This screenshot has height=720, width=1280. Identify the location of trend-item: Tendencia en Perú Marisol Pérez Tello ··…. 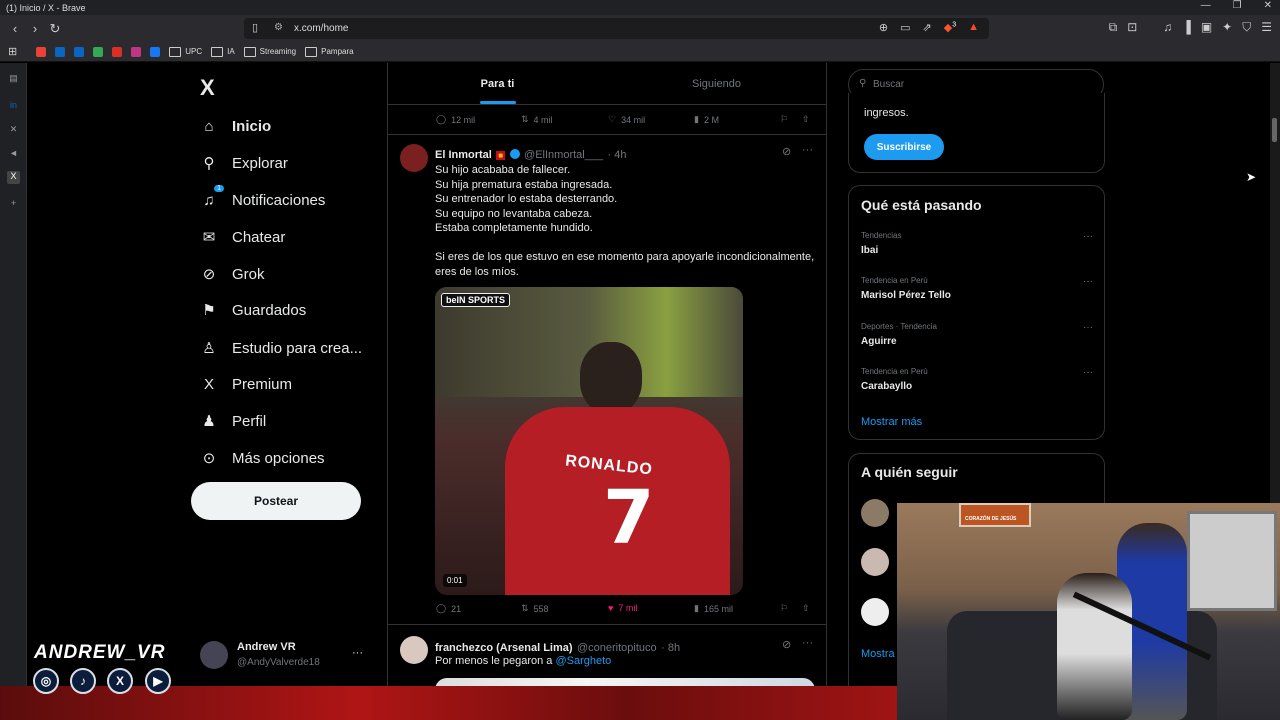
(977, 288).